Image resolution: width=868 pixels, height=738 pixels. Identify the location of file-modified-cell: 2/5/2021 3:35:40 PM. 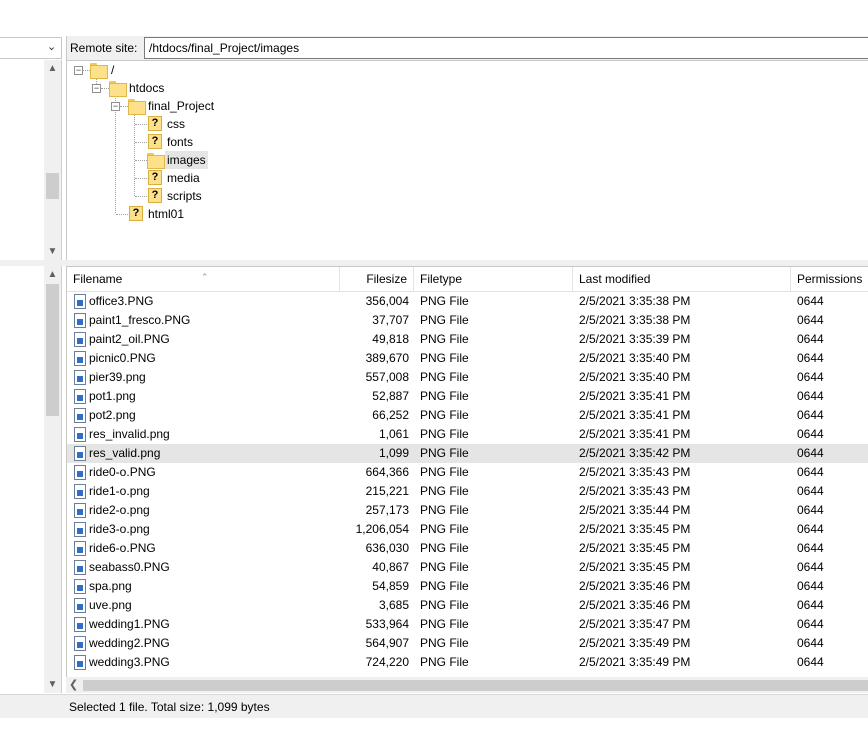
(635, 377).